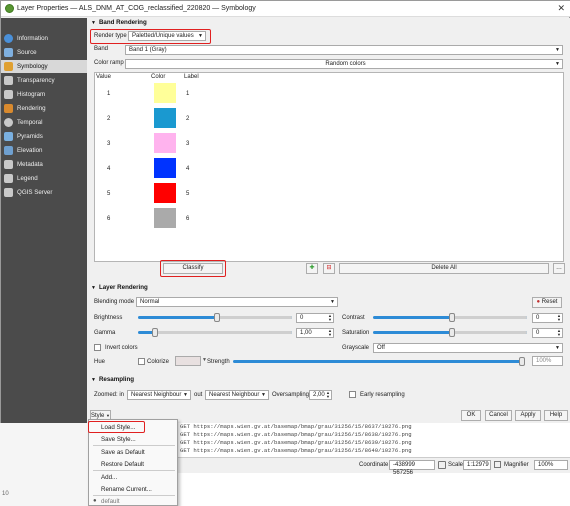 This screenshot has height=506, width=570. I want to click on strength-slider, so click(379, 361).